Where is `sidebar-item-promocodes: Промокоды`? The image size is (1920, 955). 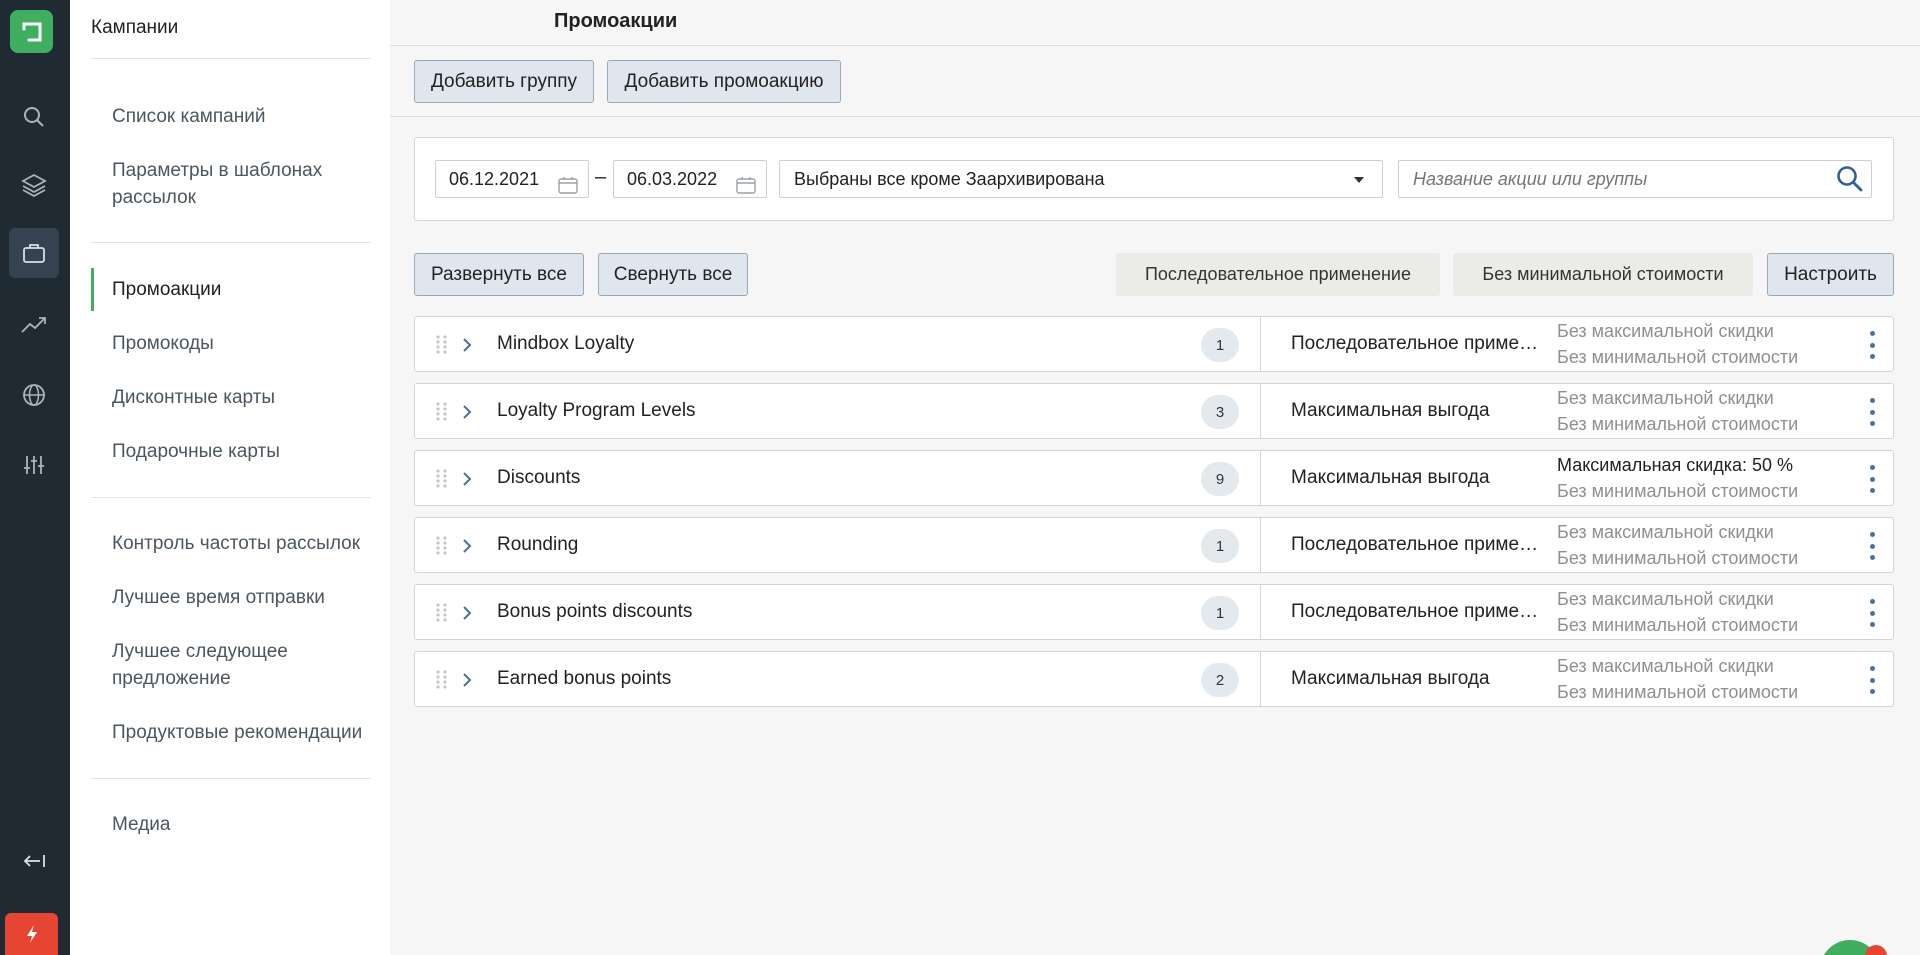 sidebar-item-promocodes: Промокоды is located at coordinates (247, 343).